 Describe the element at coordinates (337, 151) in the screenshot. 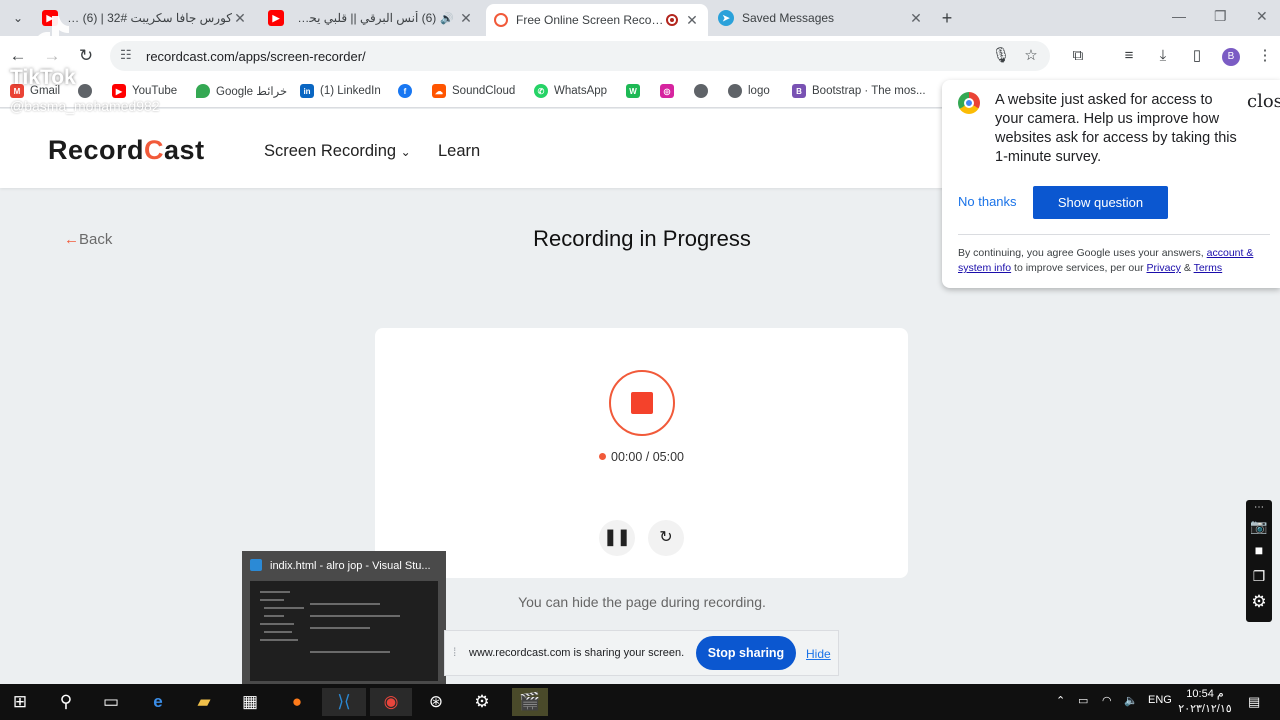

I see `nav-screen-recording: Screen Recording ⌄` at that location.